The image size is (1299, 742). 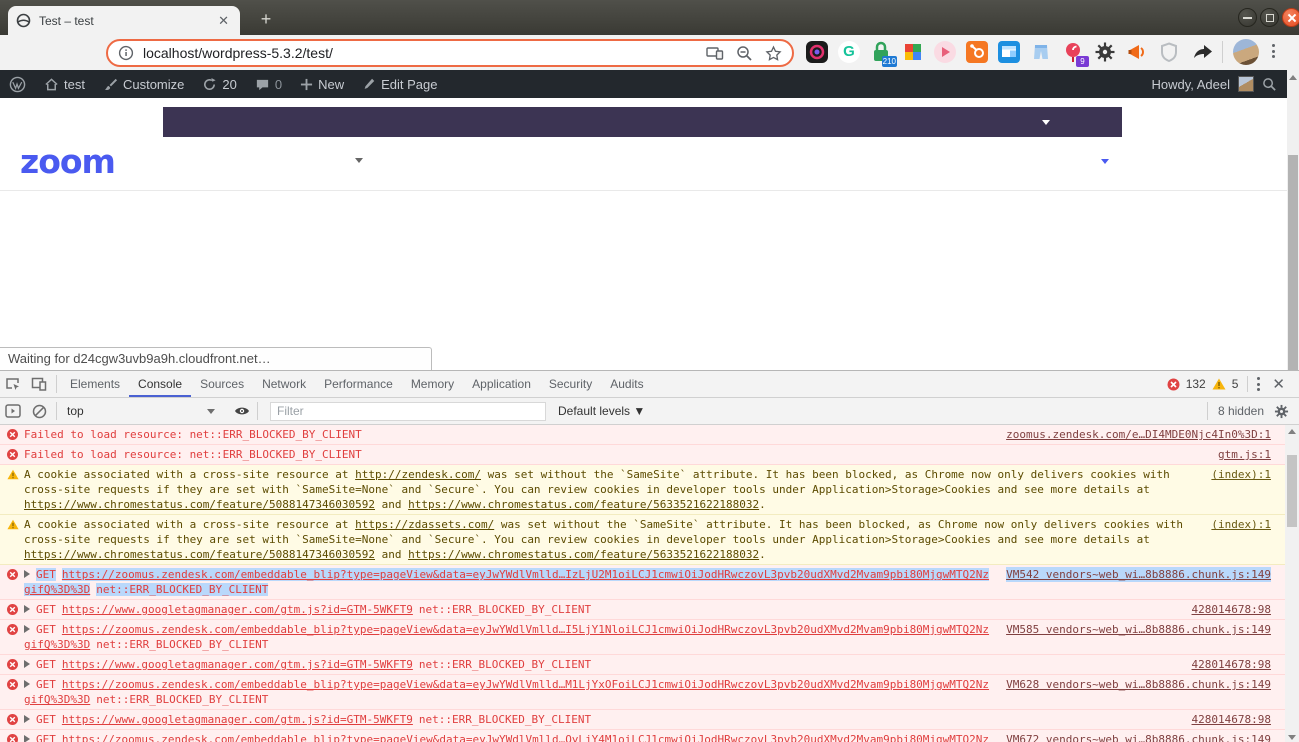 I want to click on tab-console: Console, so click(x=160, y=384).